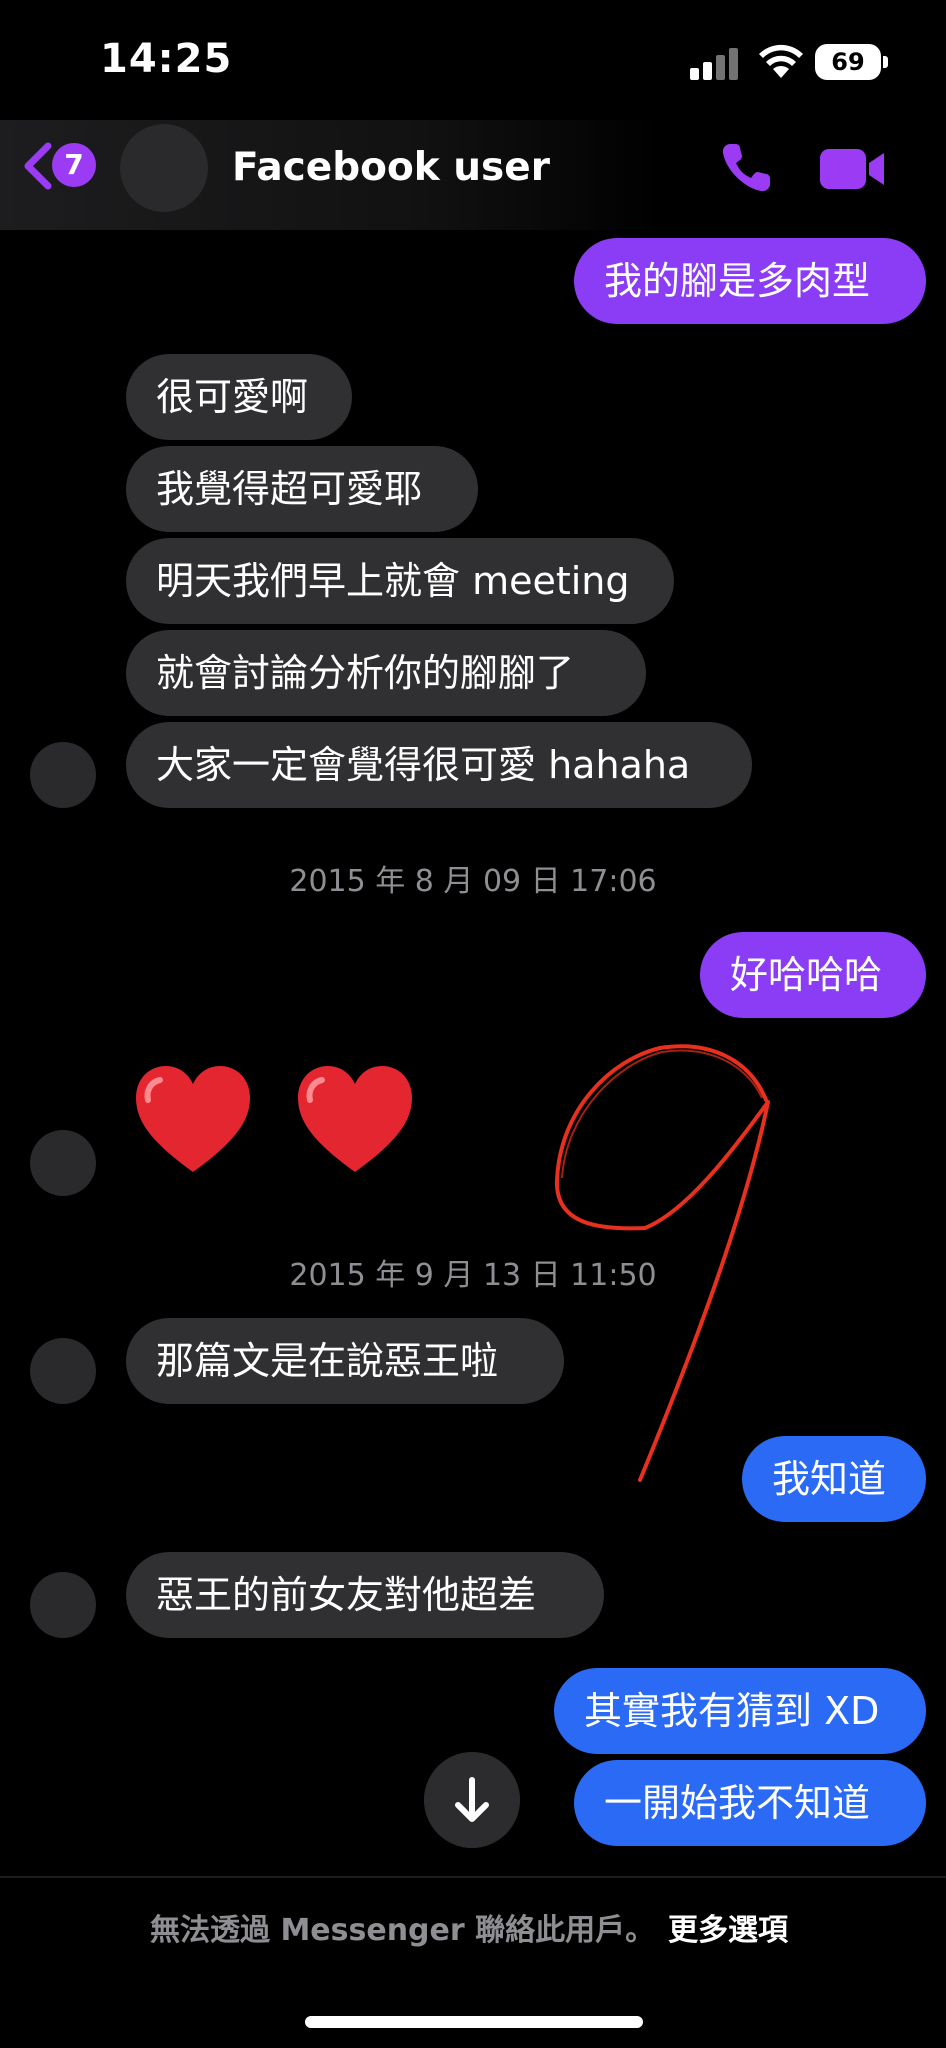 The image size is (946, 2048). I want to click on contact-avatar, so click(164, 168).